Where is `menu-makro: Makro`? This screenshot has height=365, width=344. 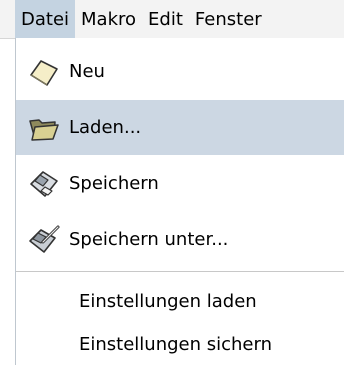
menu-makro: Makro is located at coordinates (108, 19).